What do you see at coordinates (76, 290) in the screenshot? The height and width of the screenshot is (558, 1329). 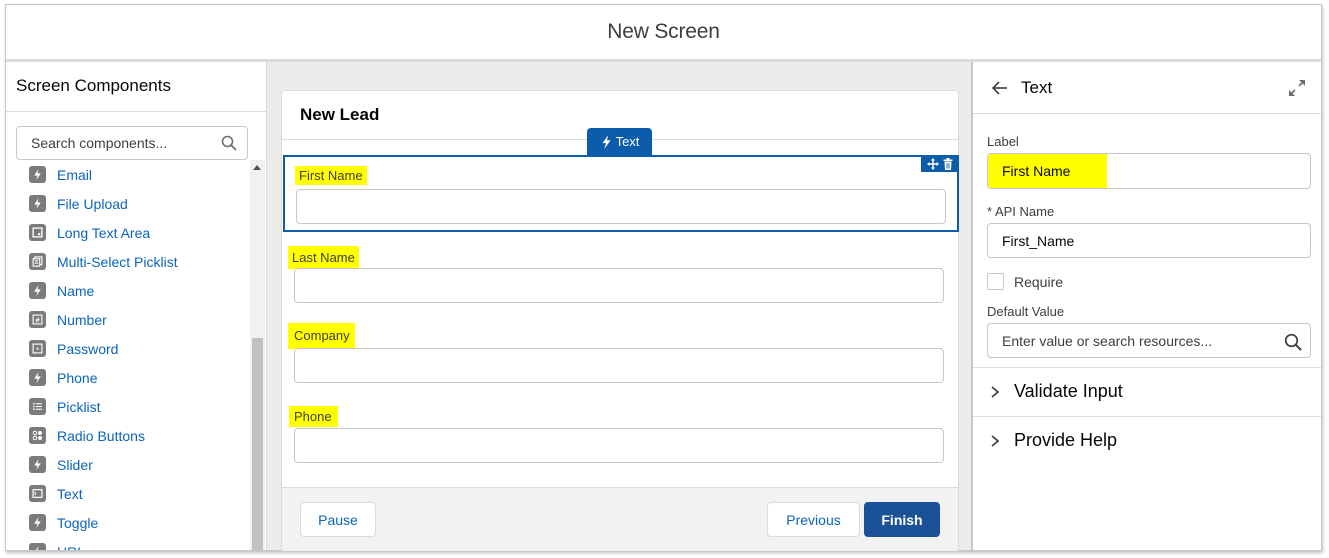 I see `component-label: Name` at bounding box center [76, 290].